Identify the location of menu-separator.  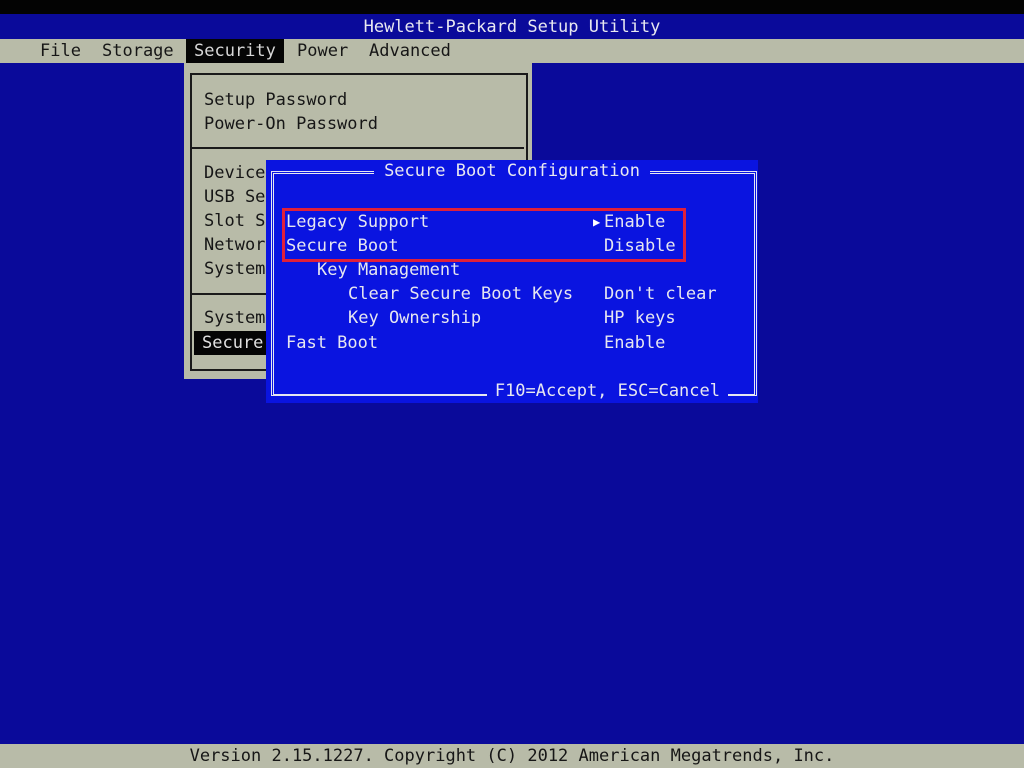
(358, 148).